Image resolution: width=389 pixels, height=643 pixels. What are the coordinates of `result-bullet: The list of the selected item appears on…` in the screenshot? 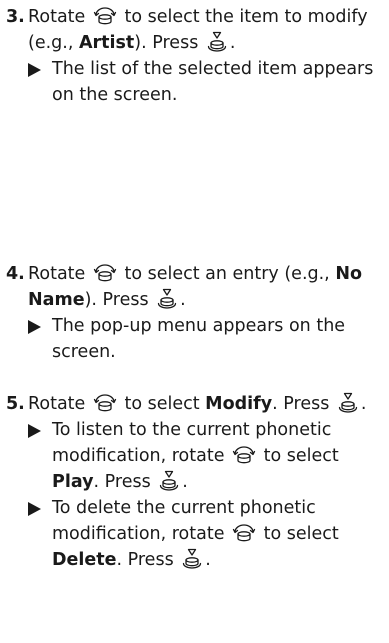 It's located at (196, 82).